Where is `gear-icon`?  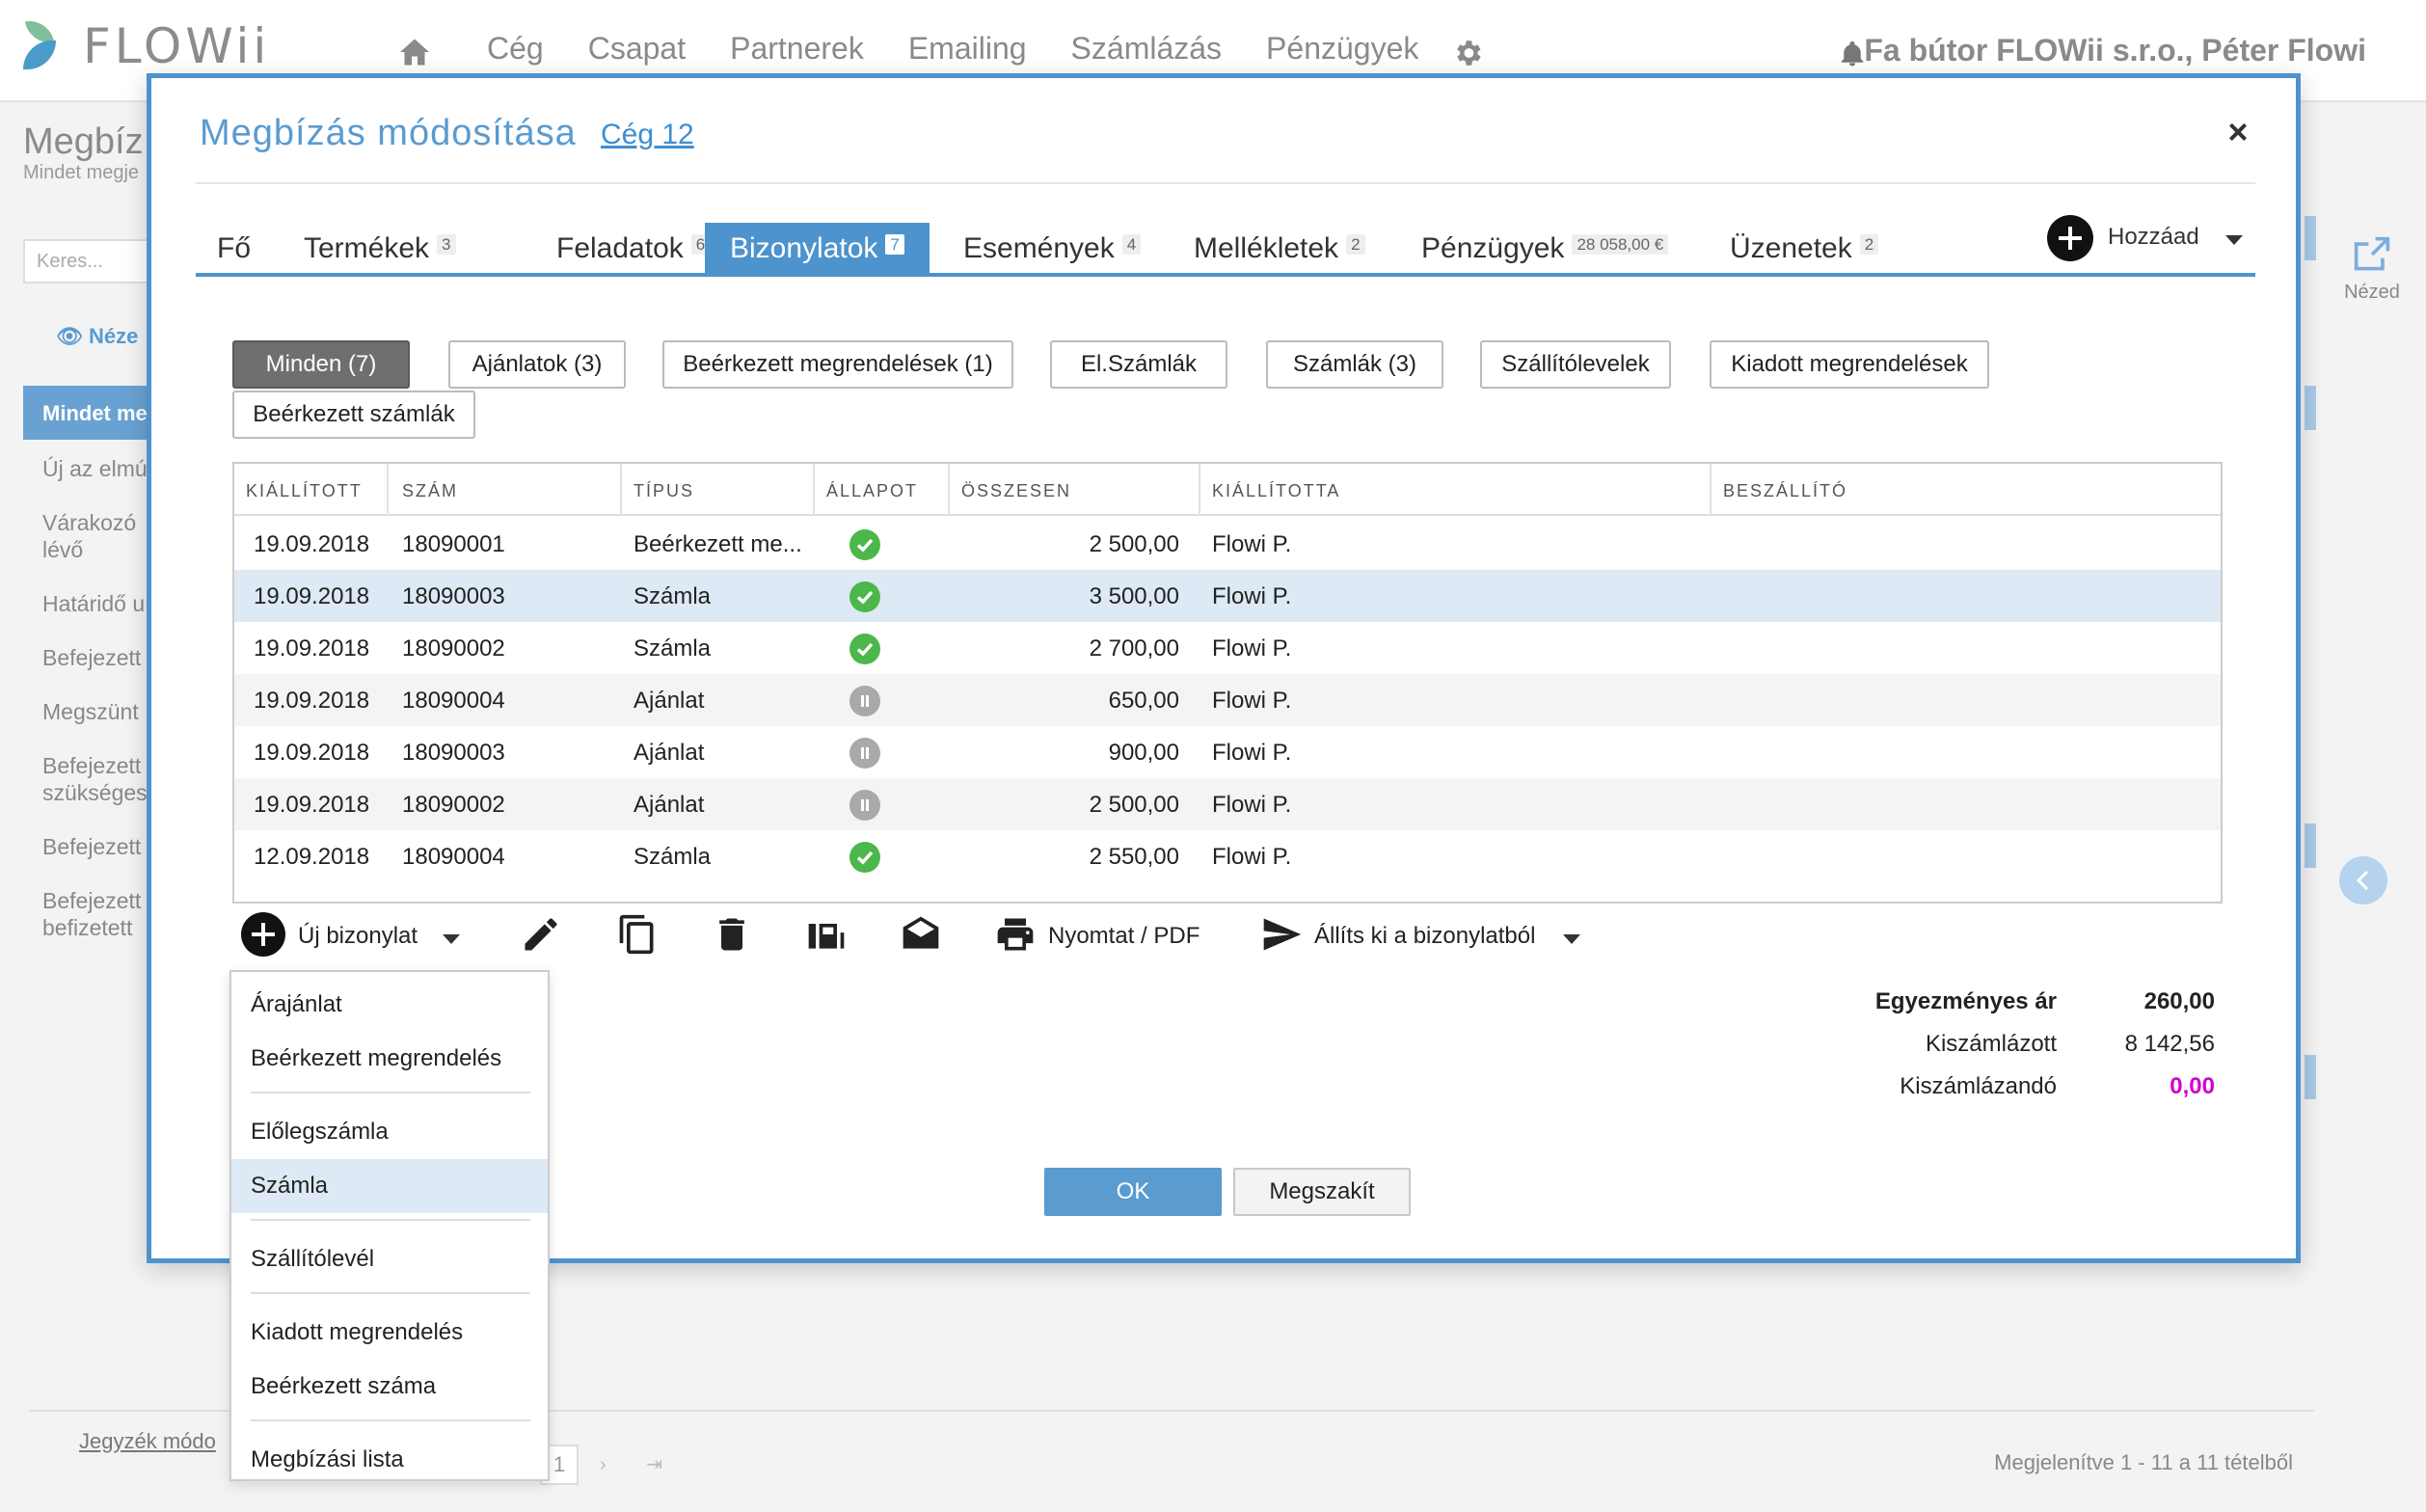
gear-icon is located at coordinates (1467, 53).